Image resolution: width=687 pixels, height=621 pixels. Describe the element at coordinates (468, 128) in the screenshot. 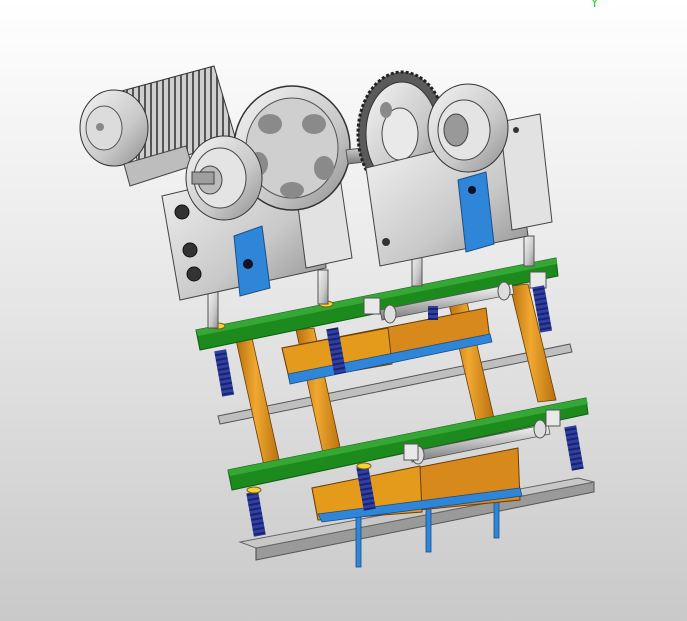

I see `right-bearing-housing` at that location.